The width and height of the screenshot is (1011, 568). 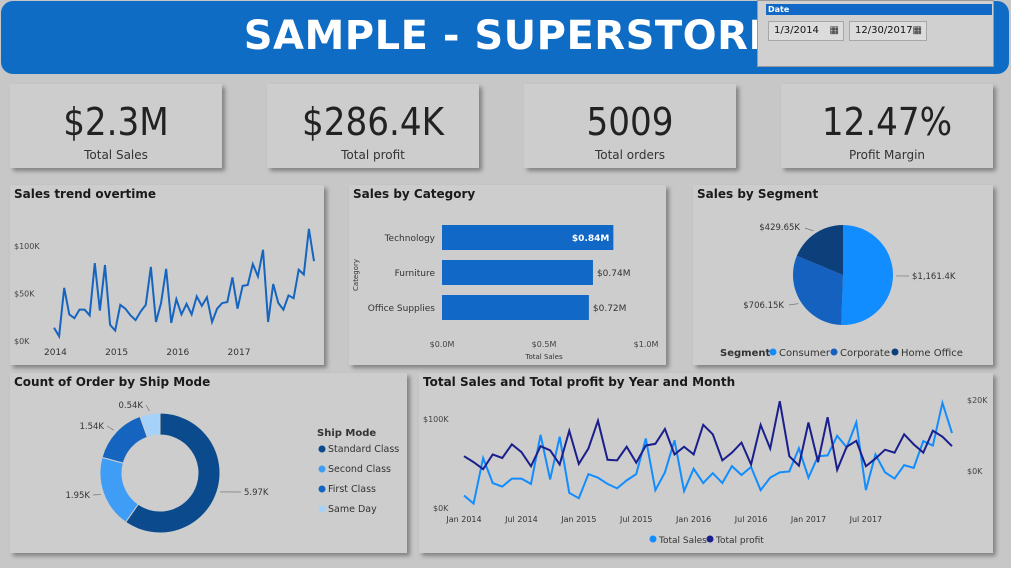 I want to click on legend-item: Same Day, so click(x=352, y=509).